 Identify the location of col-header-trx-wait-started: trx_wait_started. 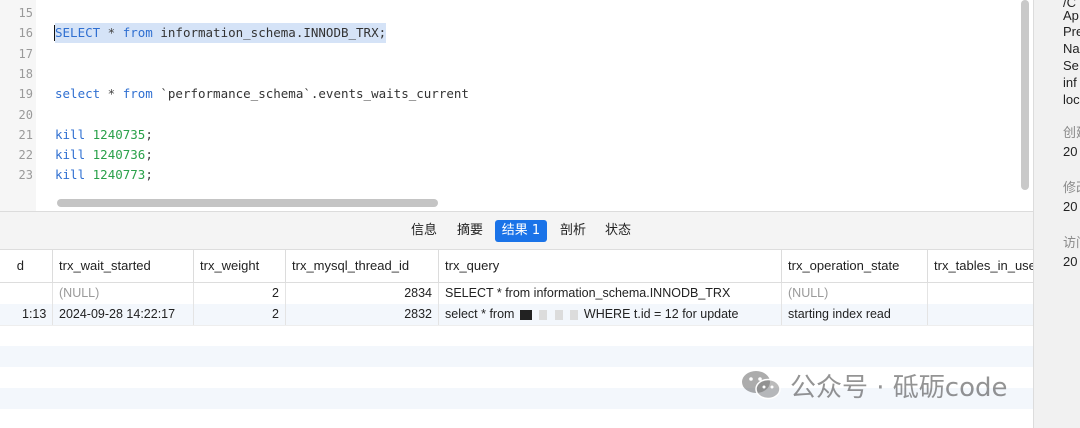
(123, 266).